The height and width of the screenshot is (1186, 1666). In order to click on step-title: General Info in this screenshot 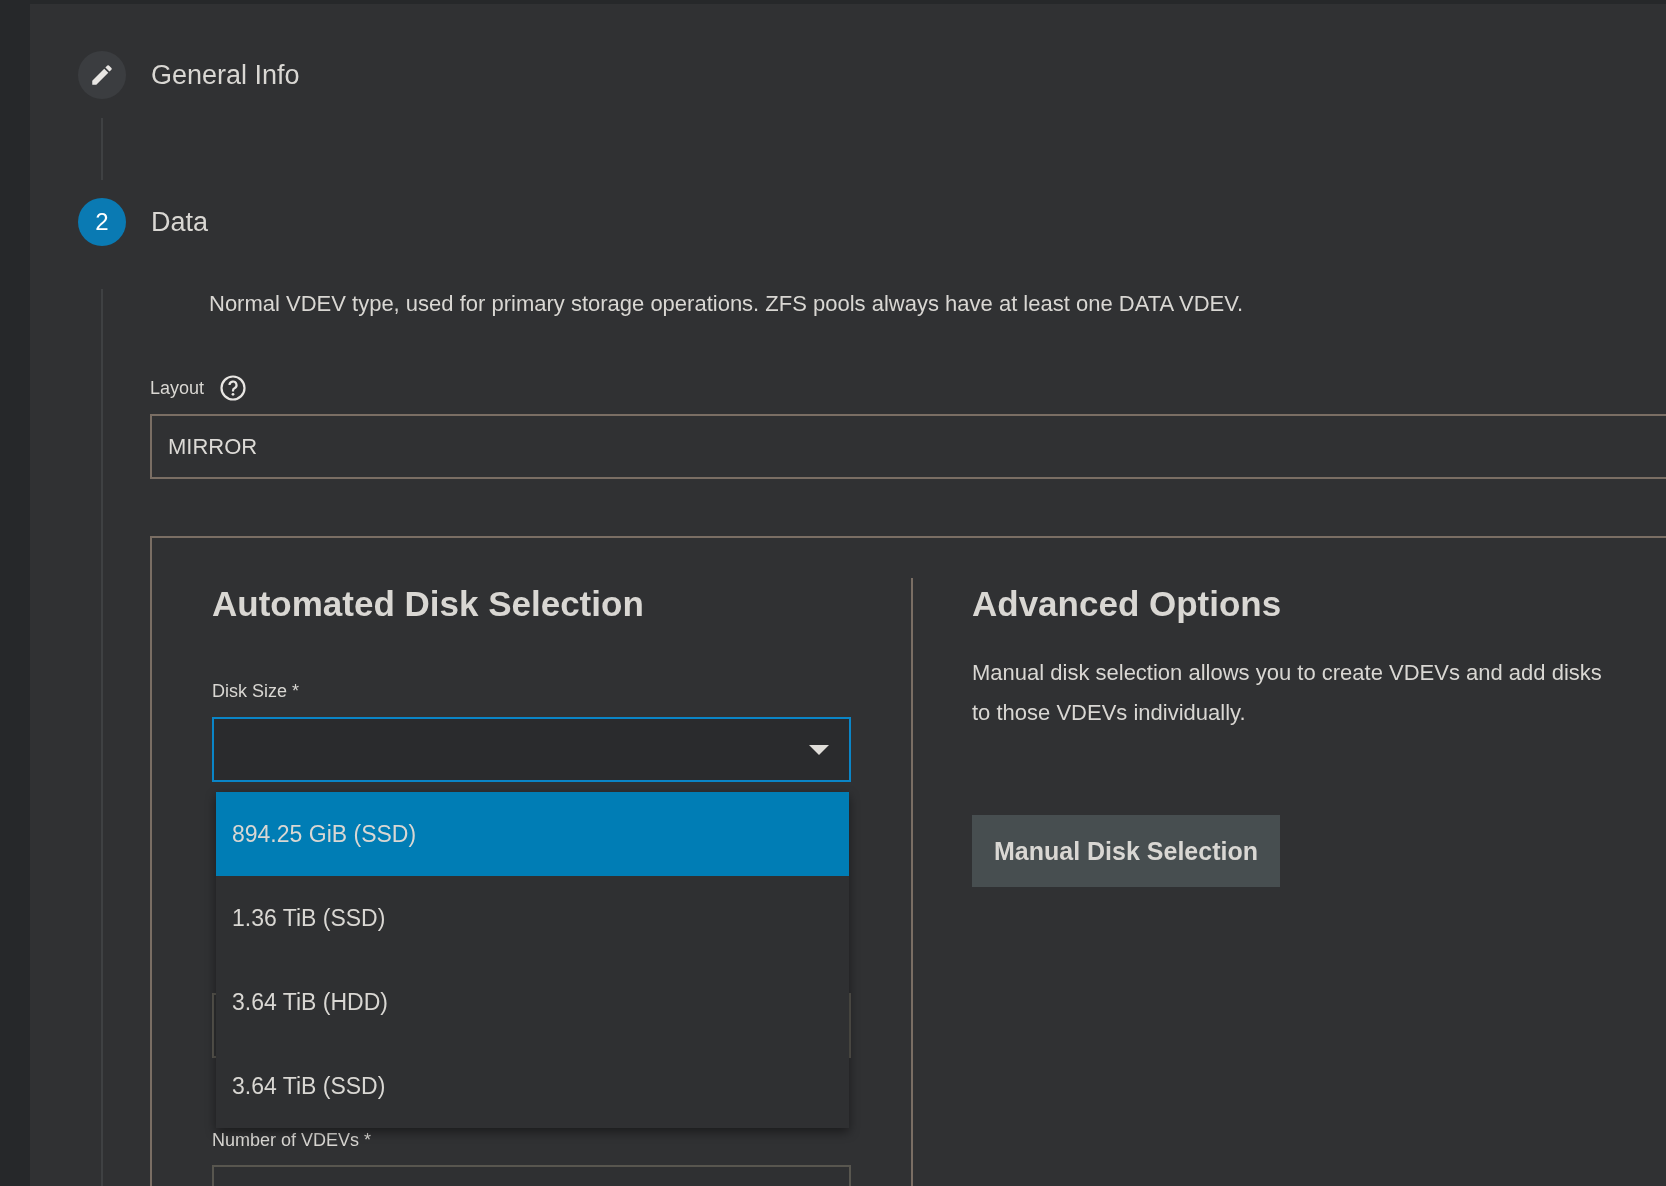, I will do `click(225, 75)`.